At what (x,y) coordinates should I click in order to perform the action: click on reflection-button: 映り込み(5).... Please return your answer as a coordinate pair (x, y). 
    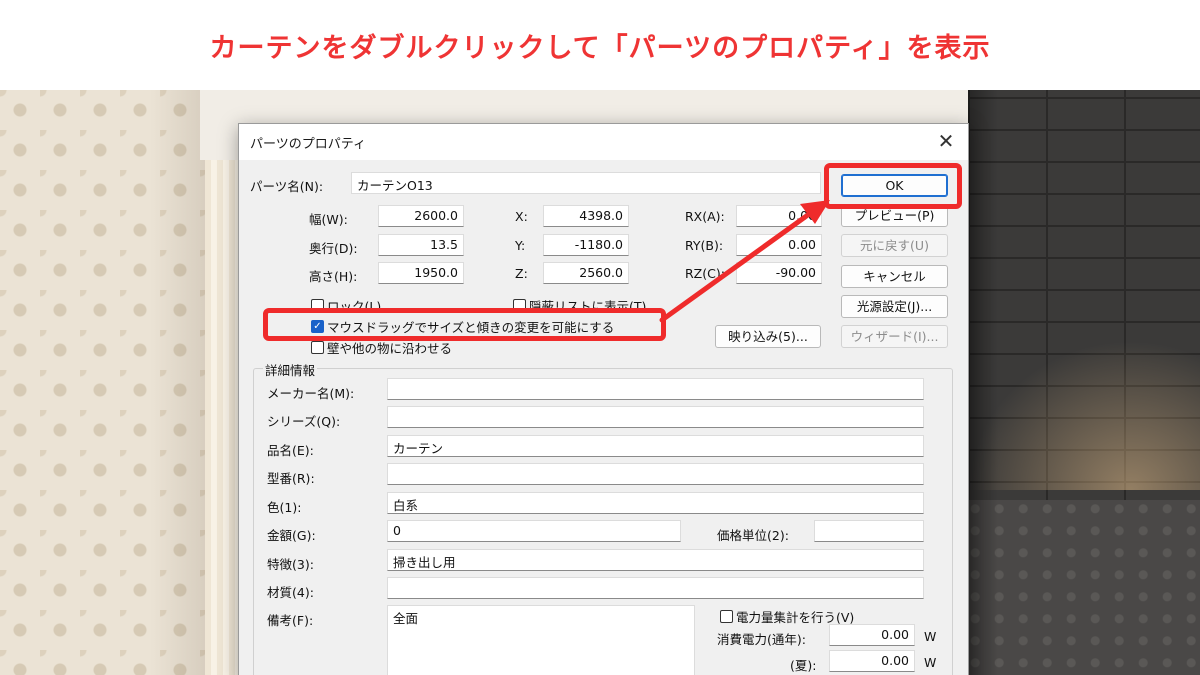
    Looking at the image, I should click on (768, 336).